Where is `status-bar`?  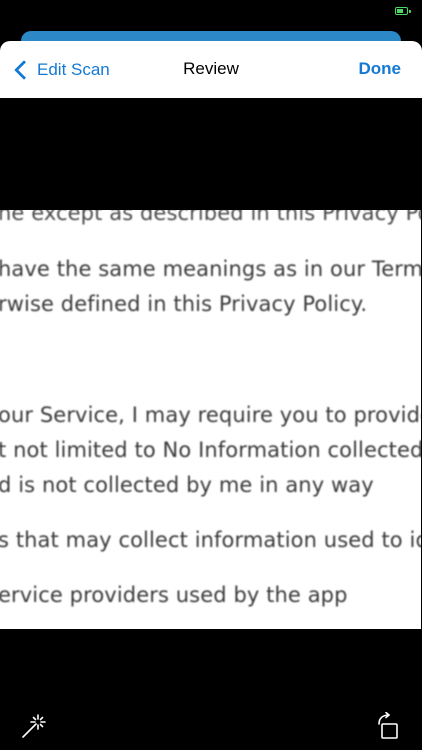
status-bar is located at coordinates (211, 11).